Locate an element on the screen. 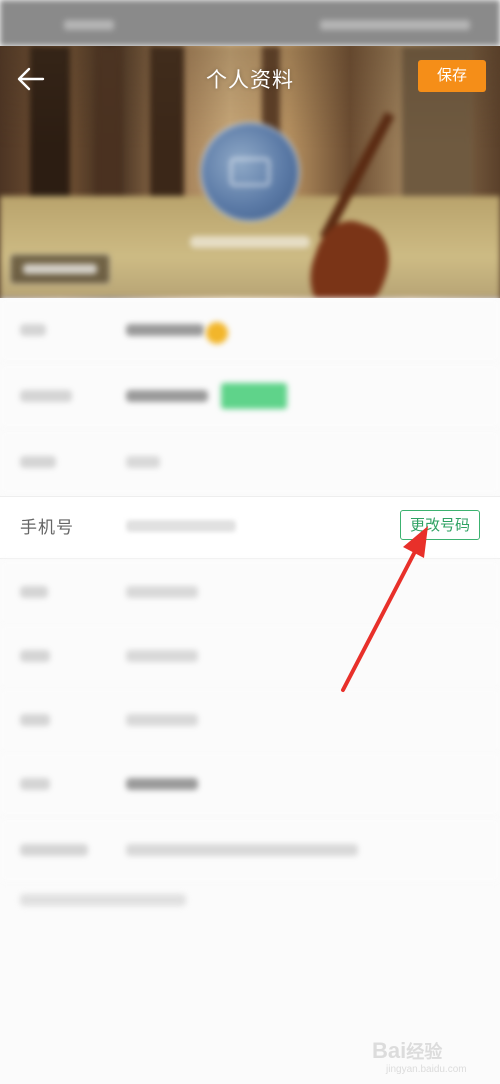 The height and width of the screenshot is (1084, 500). profile-row-hometown is located at coordinates (250, 720).